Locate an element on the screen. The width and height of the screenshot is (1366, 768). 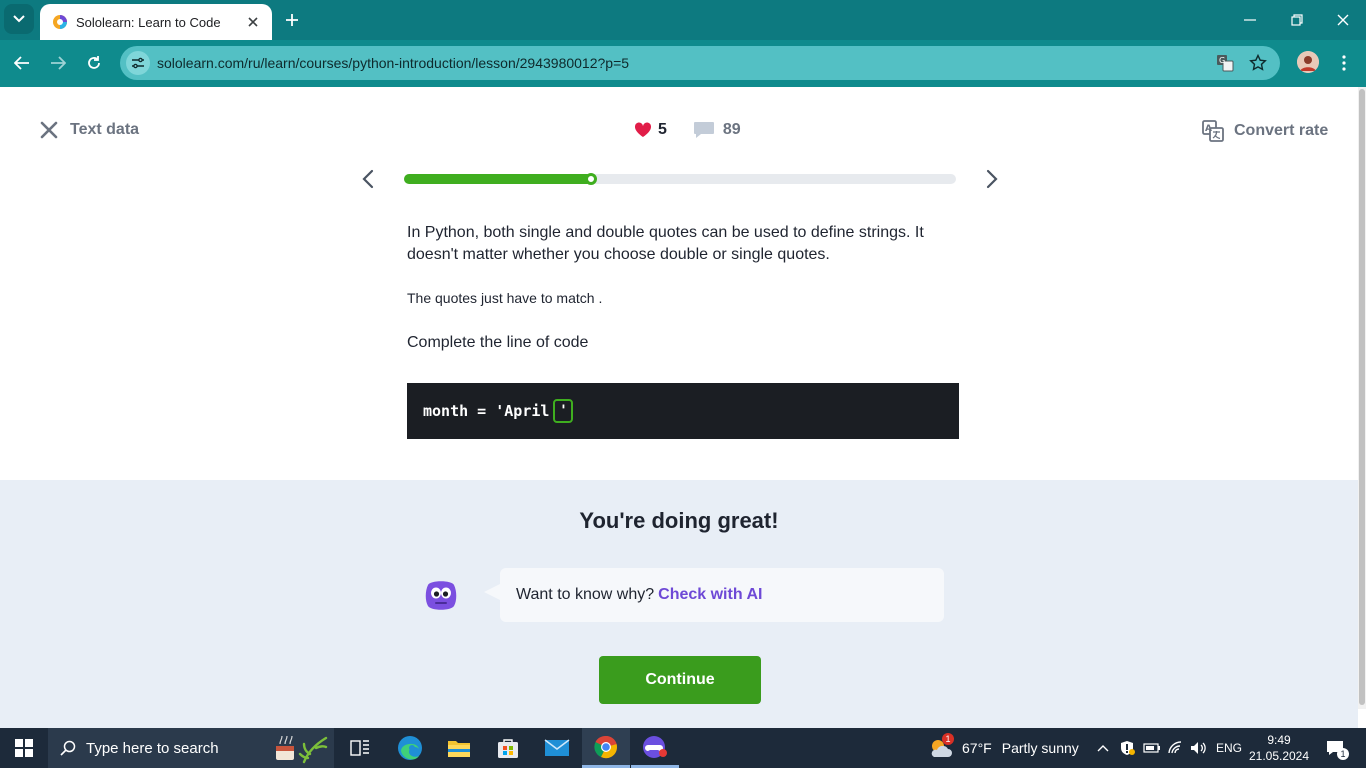
taskbar-file-explorer is located at coordinates (459, 748).